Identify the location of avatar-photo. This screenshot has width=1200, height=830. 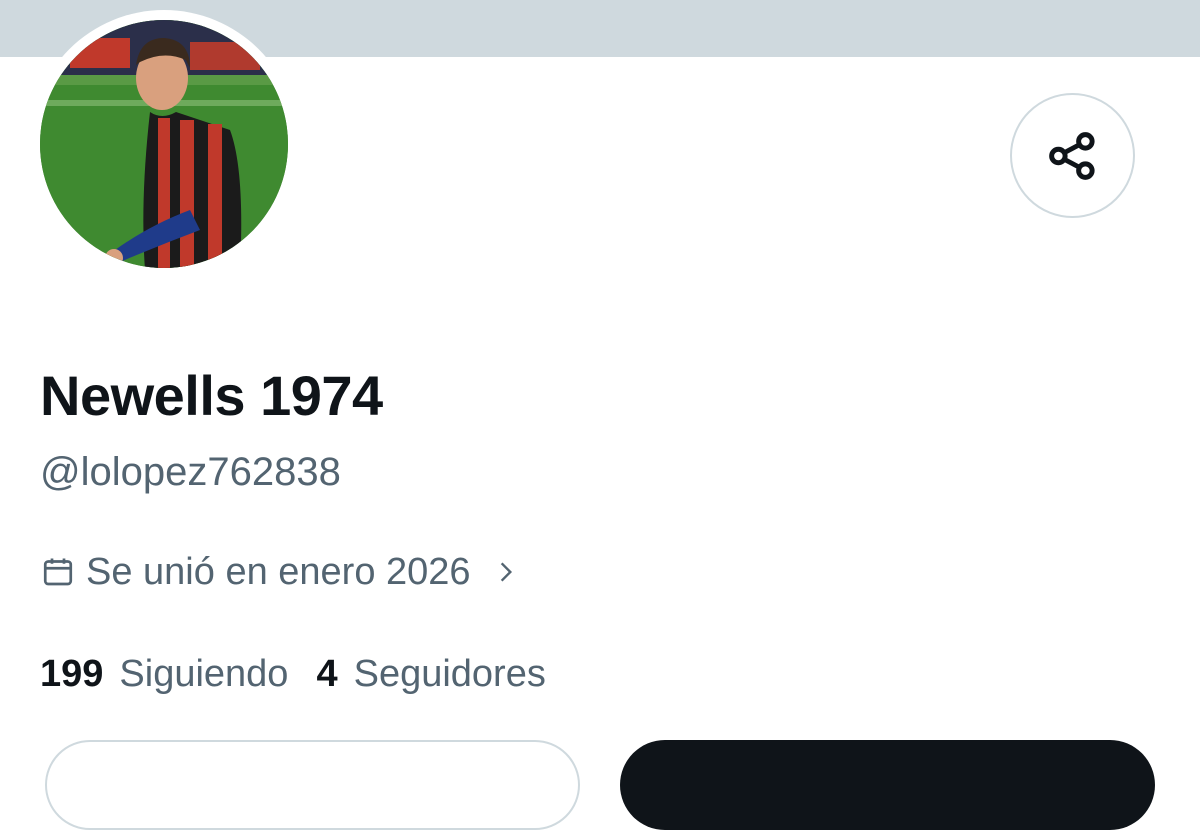
(164, 144).